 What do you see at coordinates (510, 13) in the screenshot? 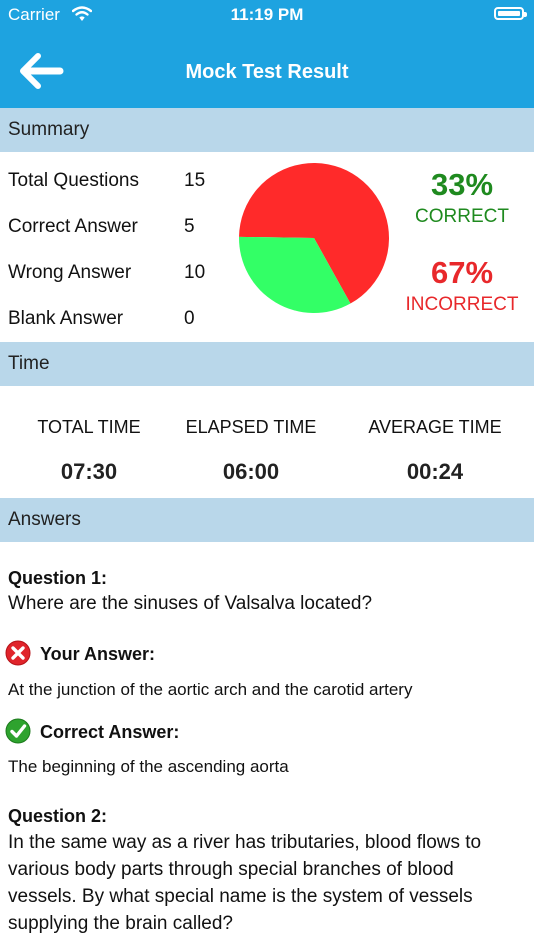
I see `battery-icon` at bounding box center [510, 13].